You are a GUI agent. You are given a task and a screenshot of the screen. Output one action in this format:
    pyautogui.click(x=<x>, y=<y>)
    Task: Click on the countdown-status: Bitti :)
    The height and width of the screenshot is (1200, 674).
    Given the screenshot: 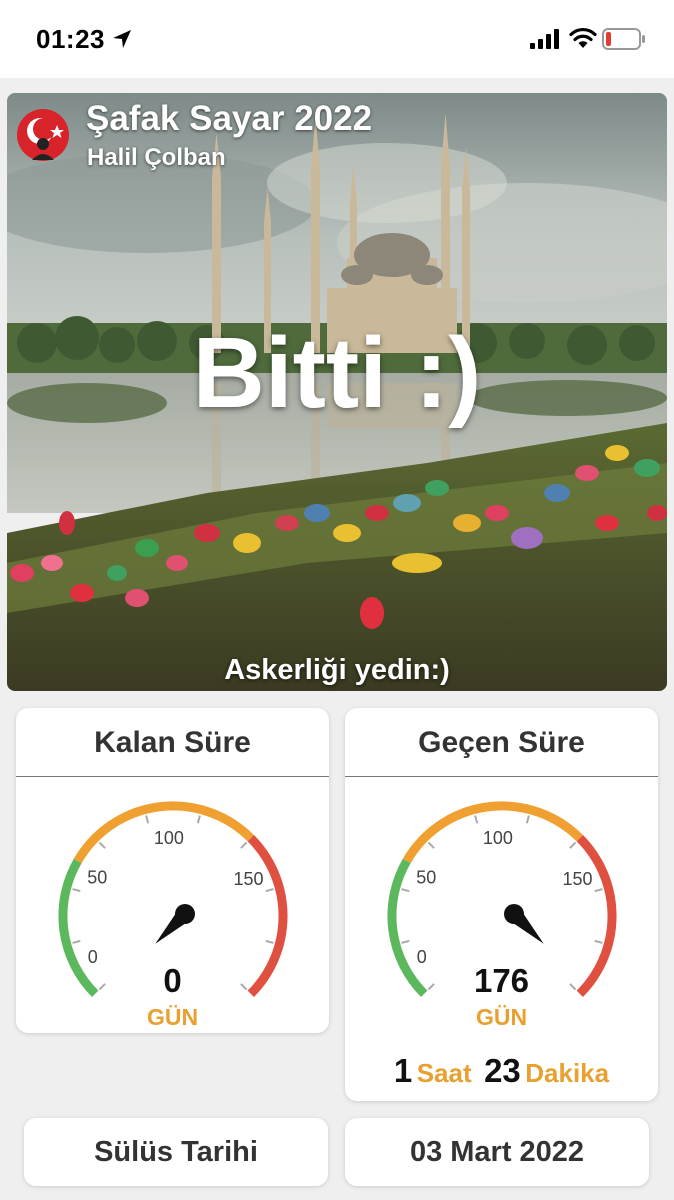 What is the action you would take?
    pyautogui.click(x=337, y=373)
    